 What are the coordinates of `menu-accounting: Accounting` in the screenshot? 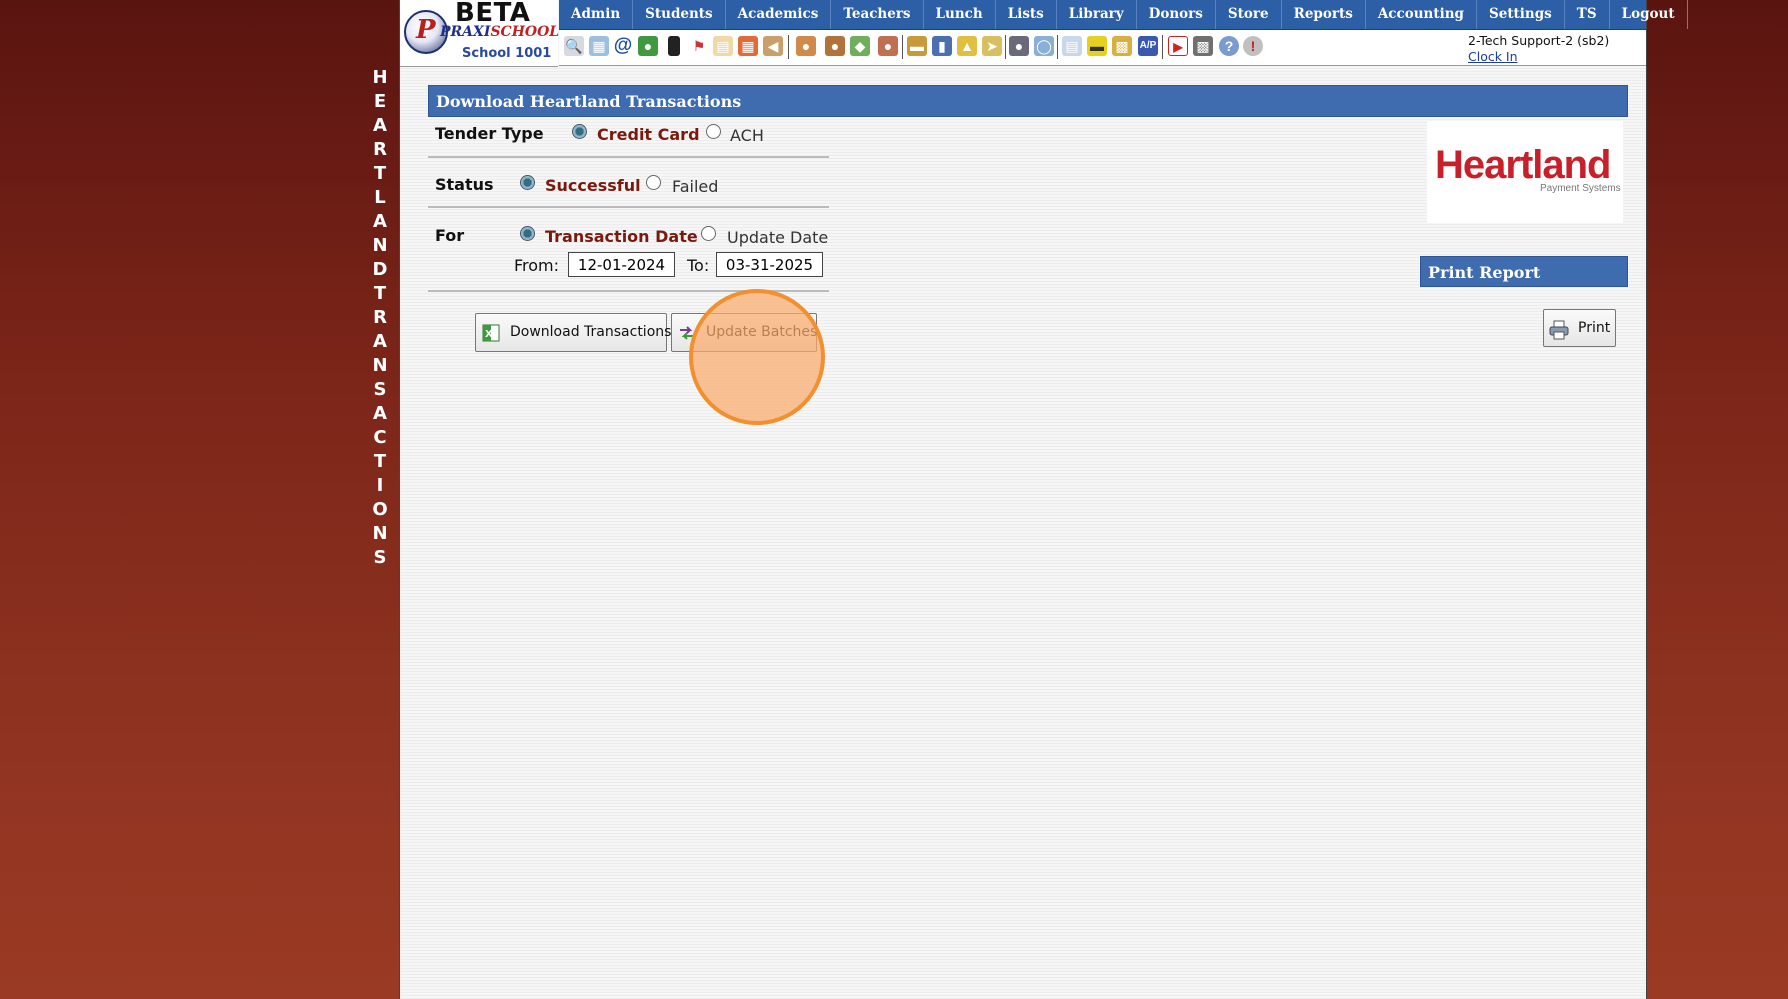 It's located at (1421, 14).